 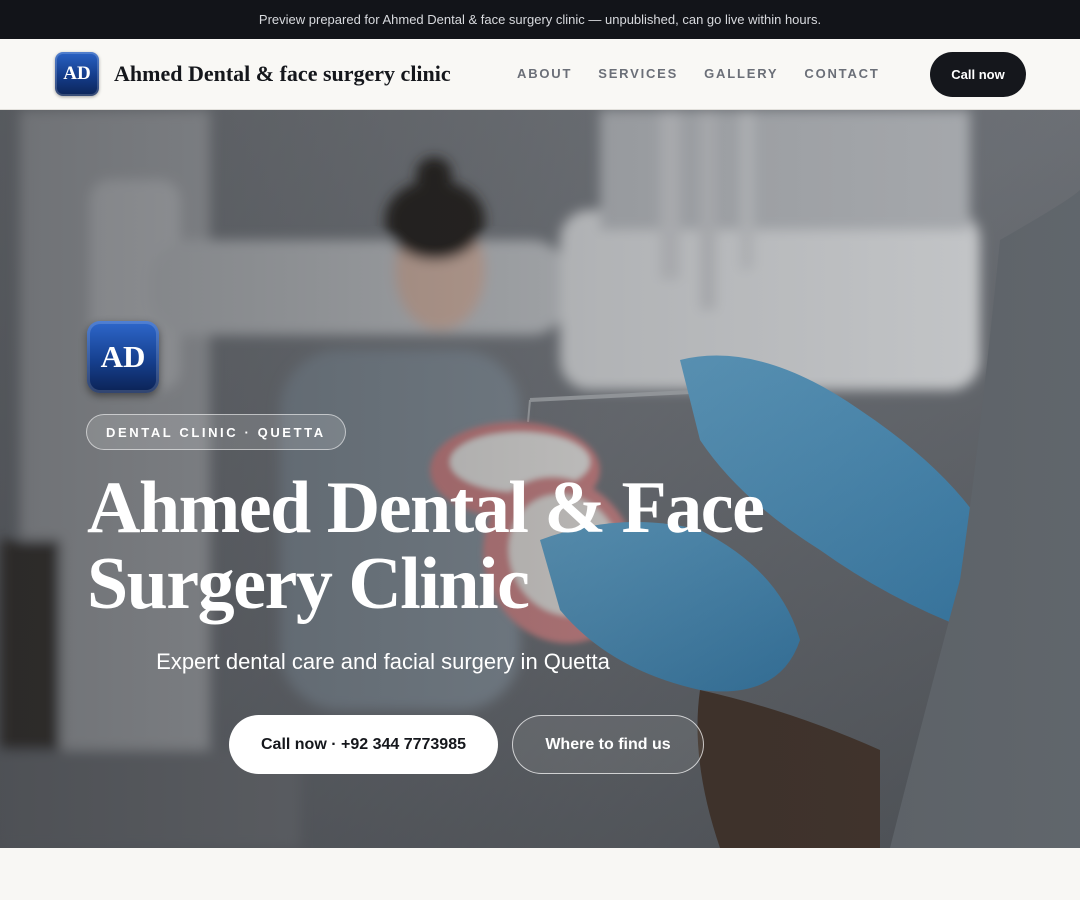 I want to click on hero-title-line1: Ahmed Dental & Face, so click(x=426, y=508).